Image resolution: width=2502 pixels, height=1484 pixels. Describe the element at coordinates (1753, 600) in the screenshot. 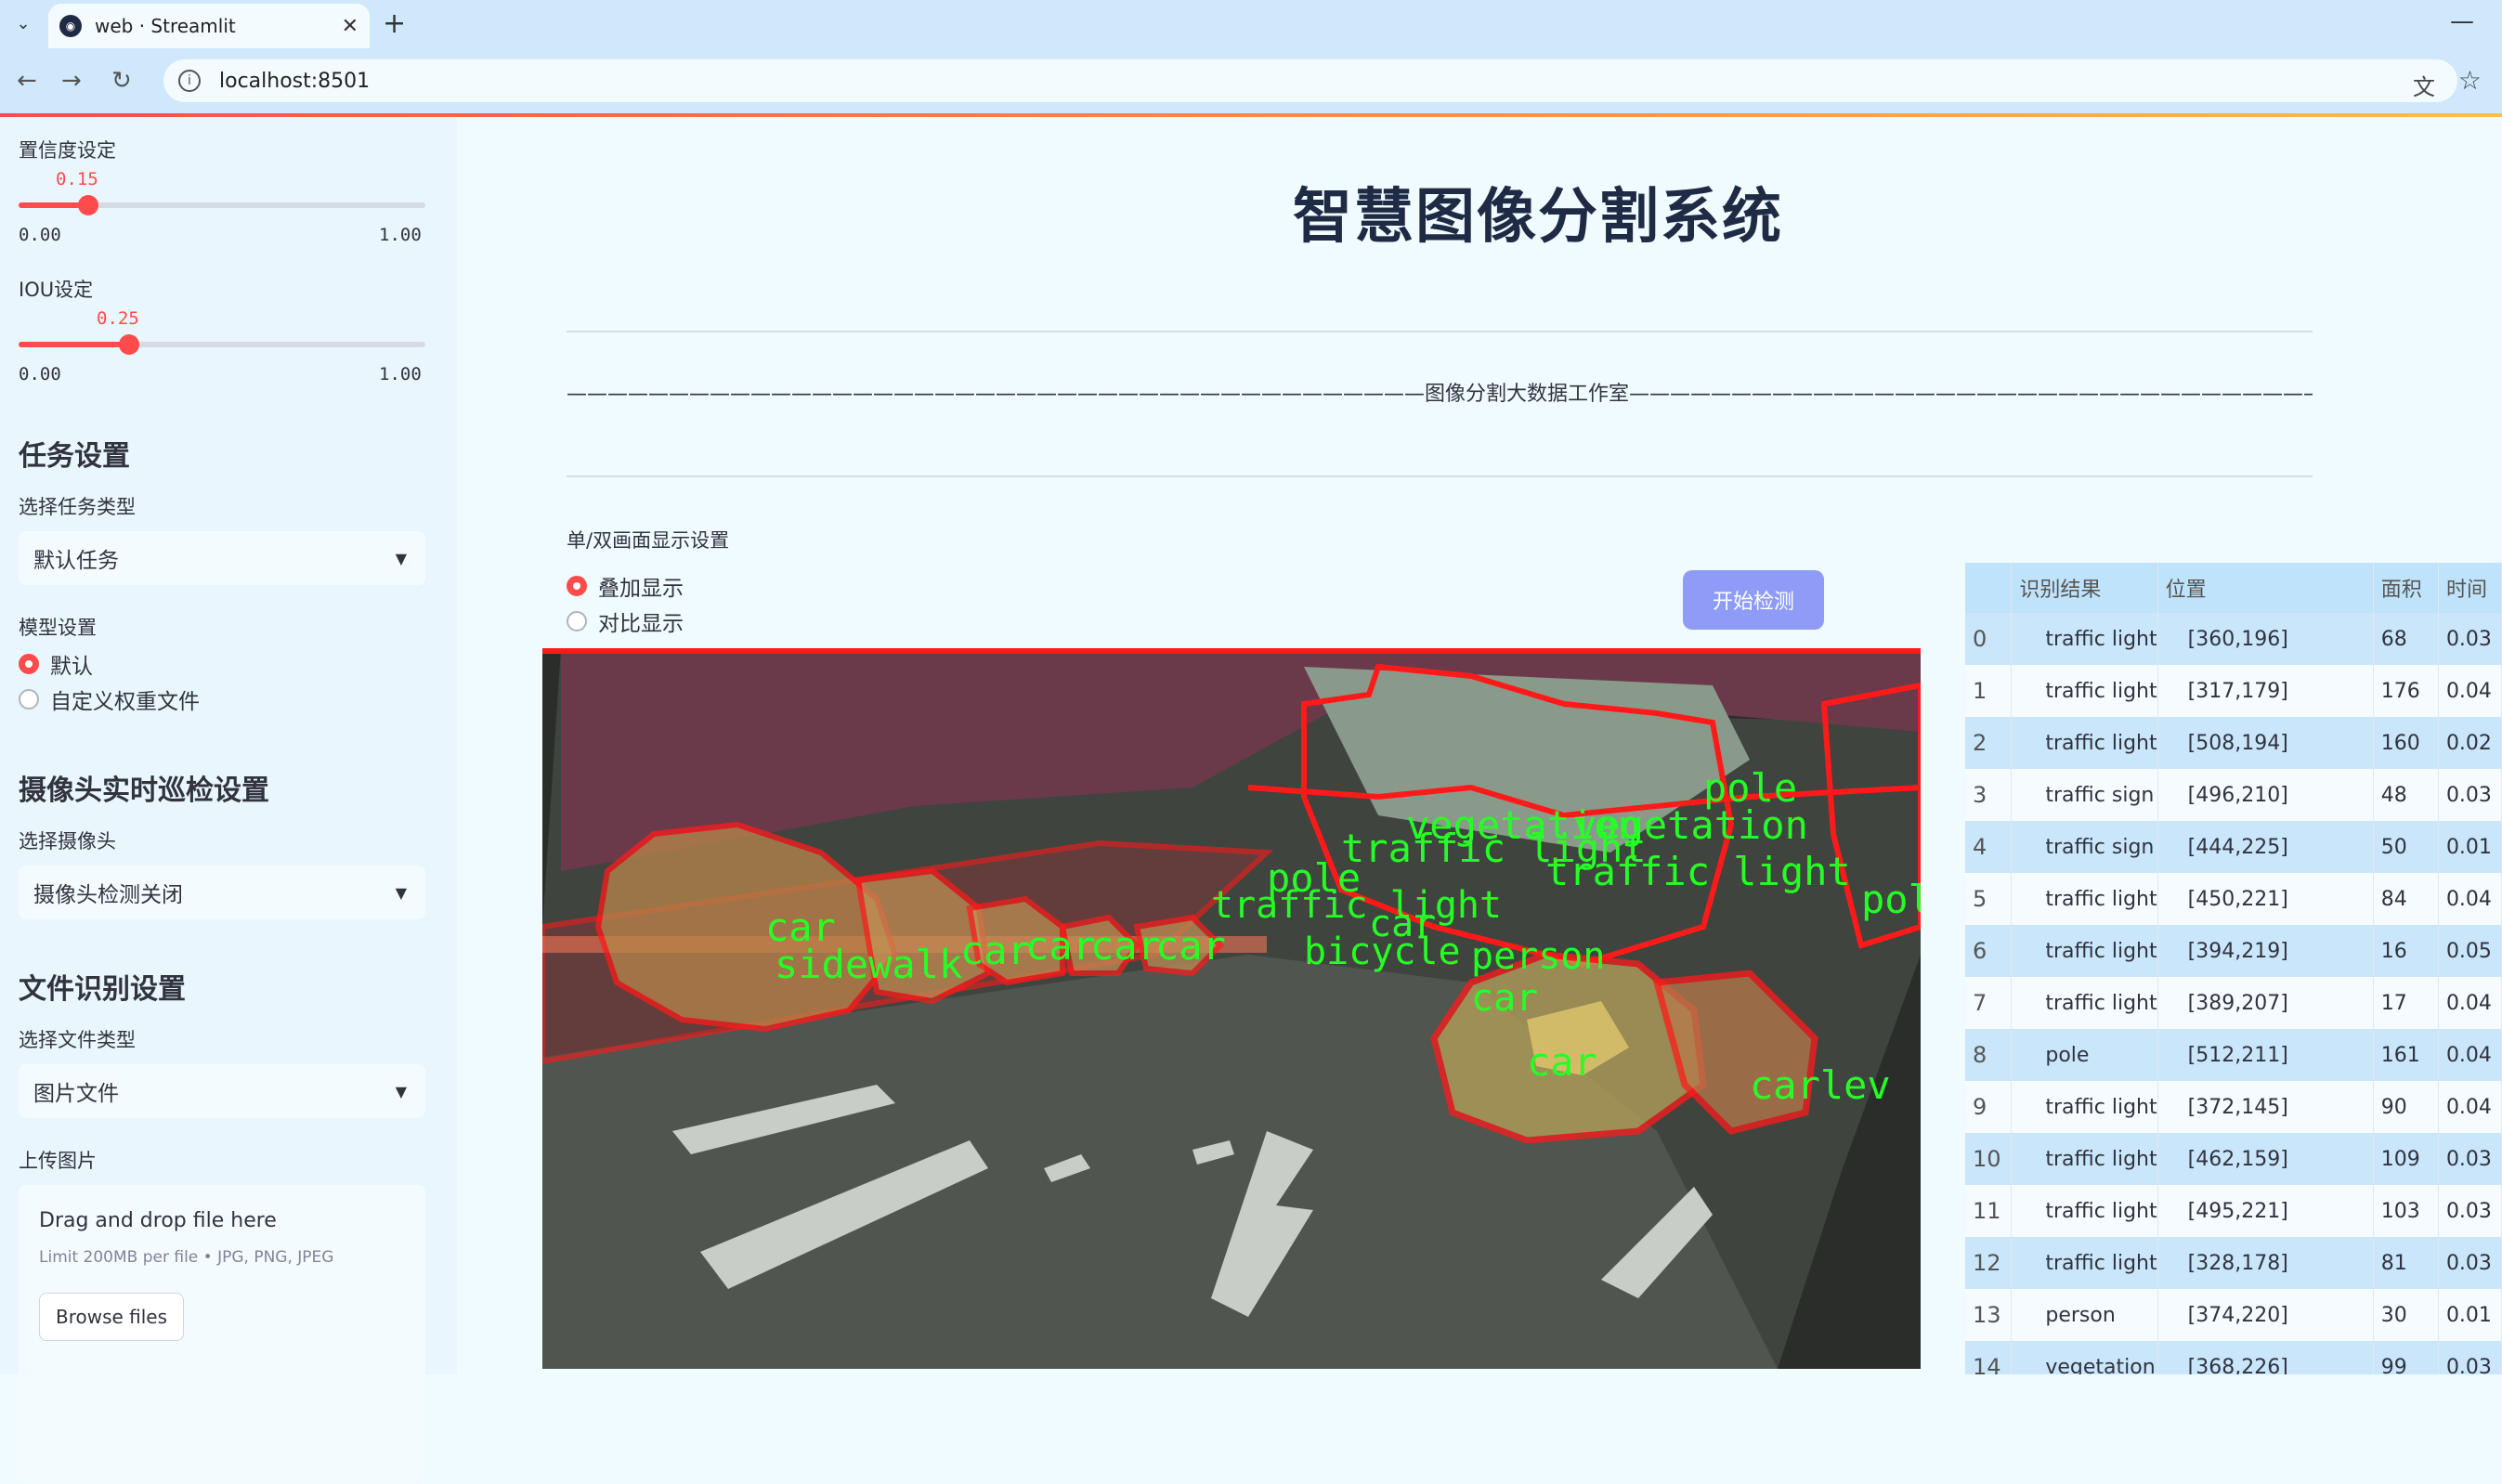

I see `start-detection-button: 开始检测` at that location.